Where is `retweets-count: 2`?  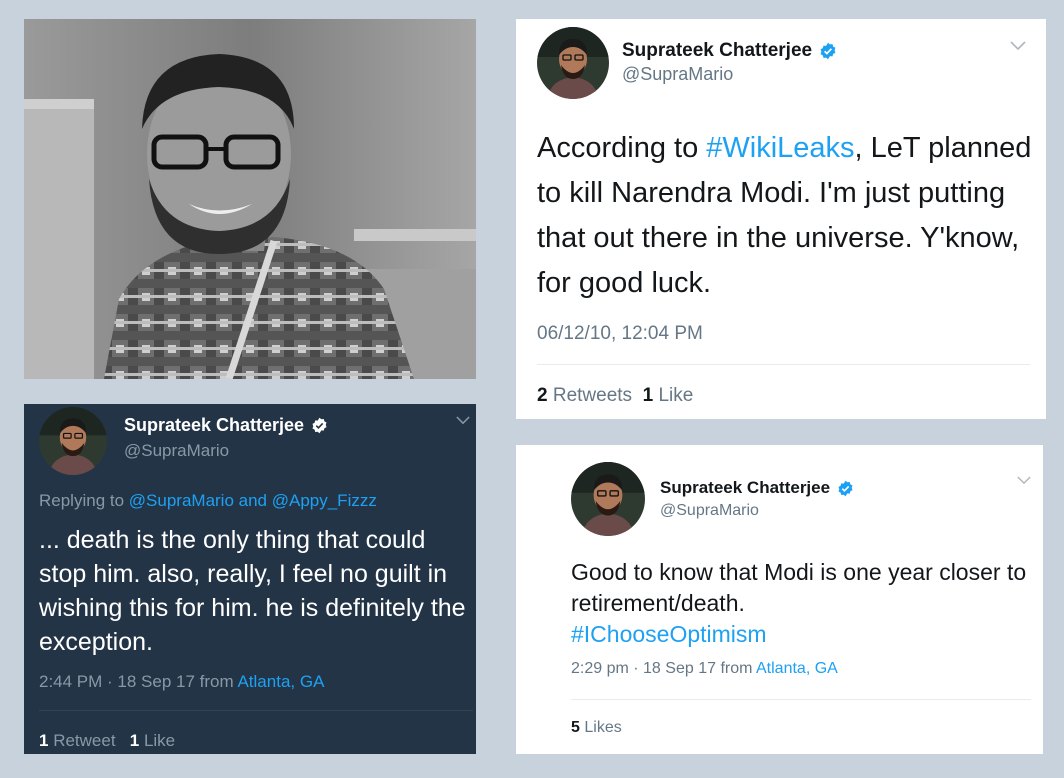
retweets-count: 2 is located at coordinates (542, 395).